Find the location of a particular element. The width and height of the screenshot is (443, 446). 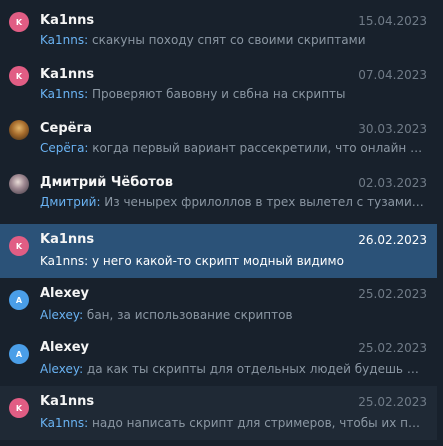

message-text: бан, за использование скриптов is located at coordinates (189, 315).